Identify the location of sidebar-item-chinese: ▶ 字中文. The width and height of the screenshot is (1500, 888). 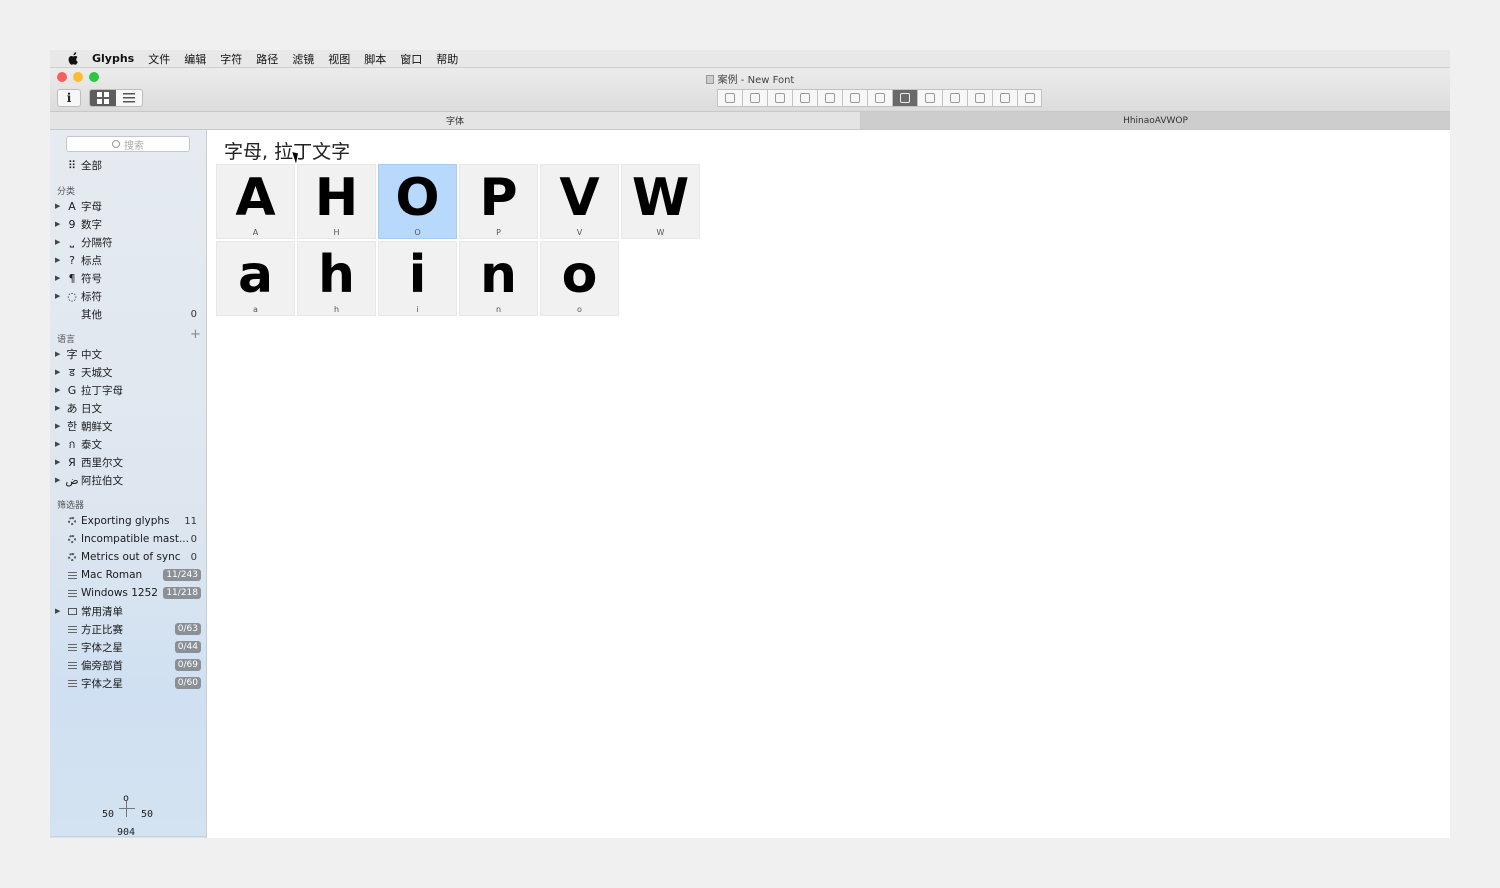
(128, 354).